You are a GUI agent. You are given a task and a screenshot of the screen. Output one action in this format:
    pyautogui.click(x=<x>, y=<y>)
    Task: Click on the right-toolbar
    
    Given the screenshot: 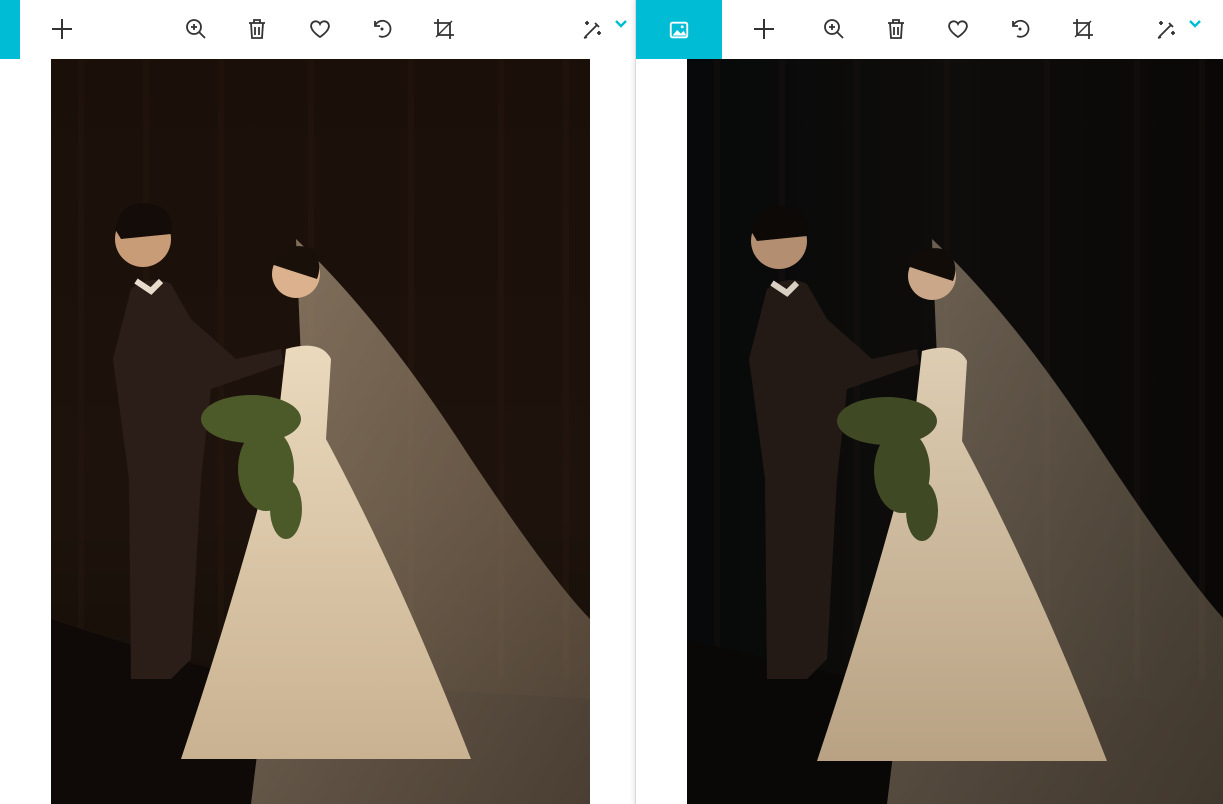 What is the action you would take?
    pyautogui.click(x=929, y=29)
    